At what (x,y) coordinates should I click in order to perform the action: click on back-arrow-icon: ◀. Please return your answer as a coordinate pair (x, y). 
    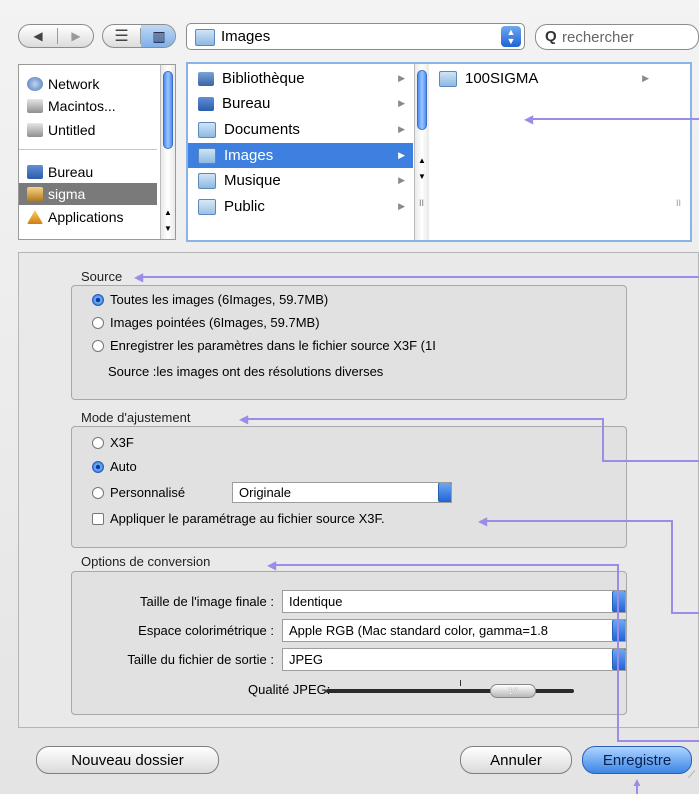
    Looking at the image, I should click on (38, 36).